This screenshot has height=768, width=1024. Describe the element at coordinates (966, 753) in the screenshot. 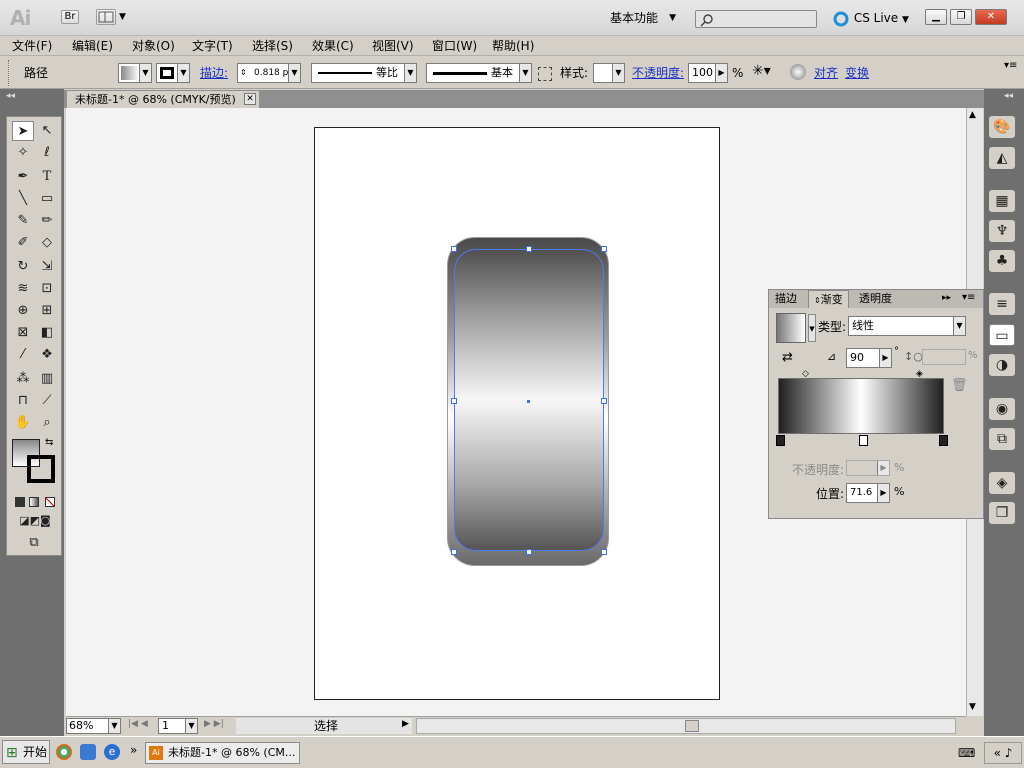

I see `keyboard-icon: ⌨` at that location.